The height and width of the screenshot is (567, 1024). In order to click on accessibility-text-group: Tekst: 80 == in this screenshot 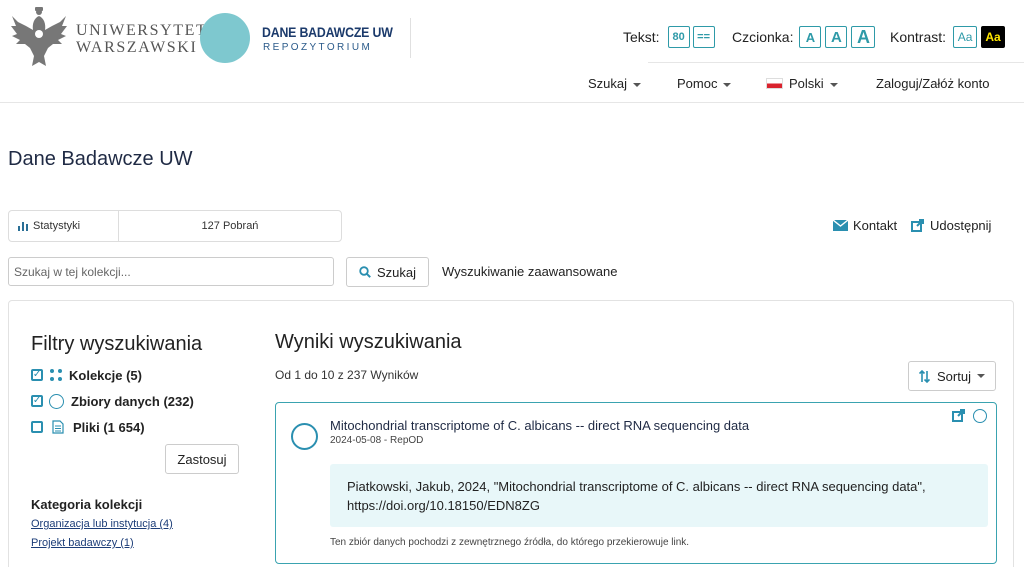, I will do `click(669, 37)`.